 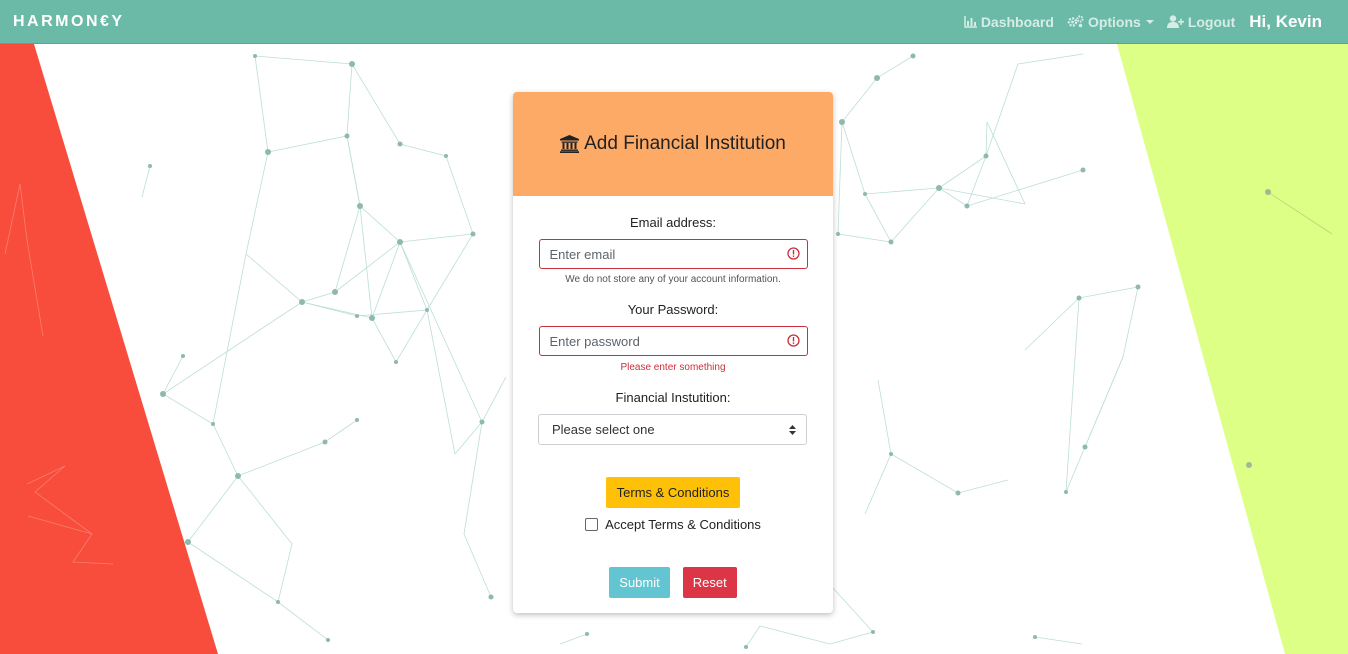 I want to click on nav-dashboard: Dashboard, so click(x=1009, y=22).